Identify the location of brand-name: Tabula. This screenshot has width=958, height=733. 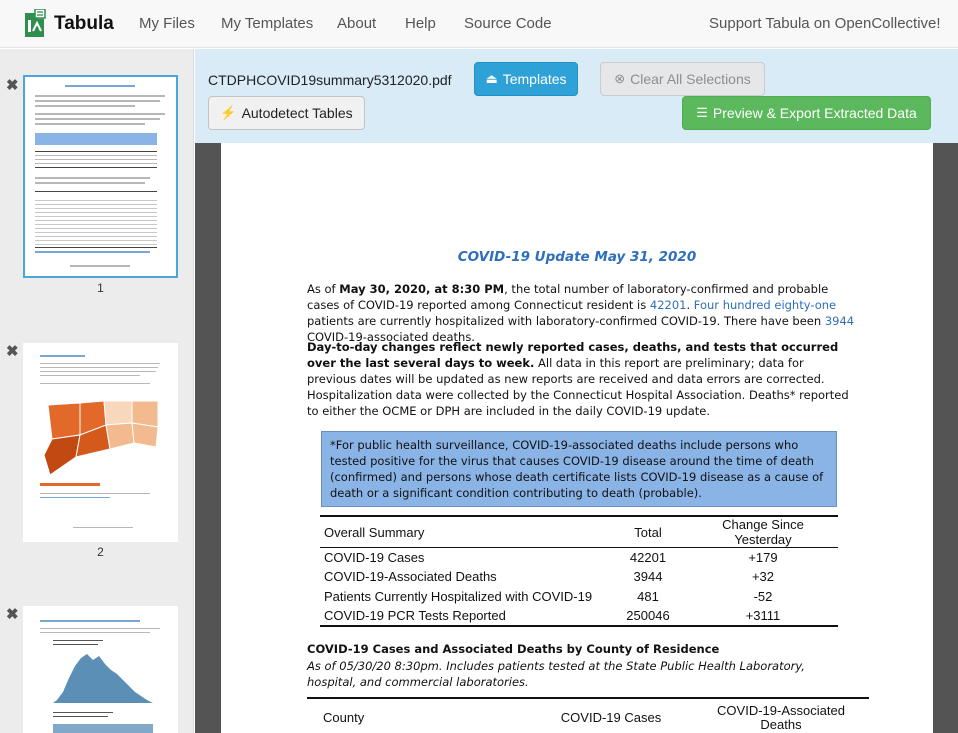
(84, 23).